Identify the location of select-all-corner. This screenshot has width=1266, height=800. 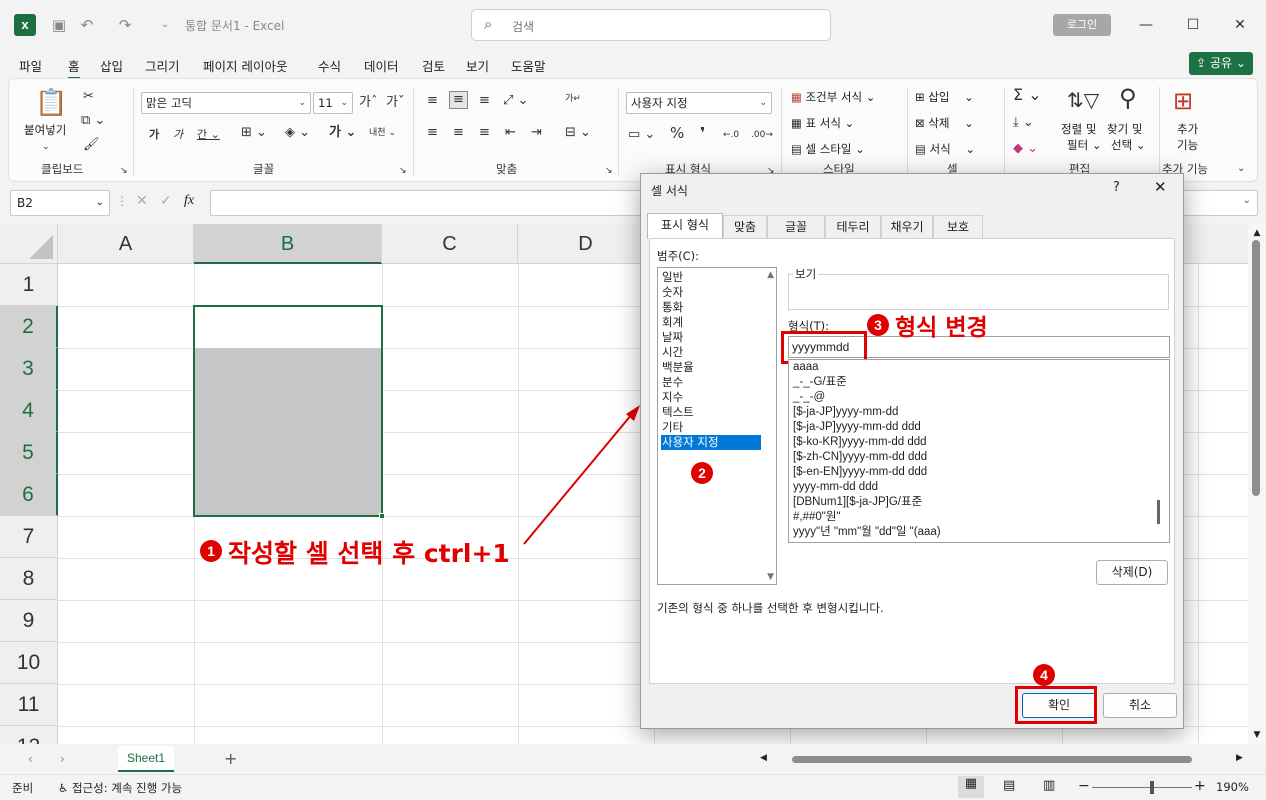
(29, 244).